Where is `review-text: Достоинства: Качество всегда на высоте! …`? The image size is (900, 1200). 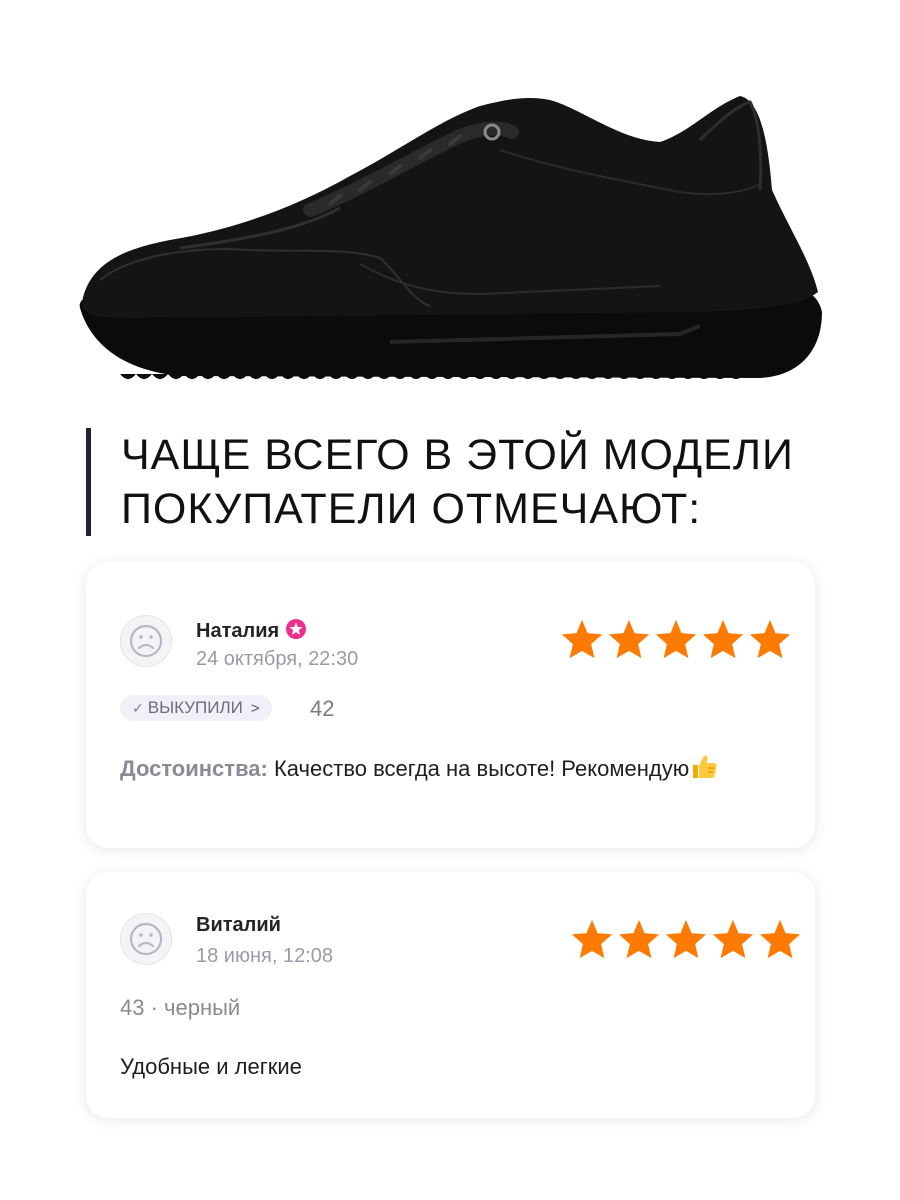 review-text: Достоинства: Качество всегда на высоте! … is located at coordinates (440, 769).